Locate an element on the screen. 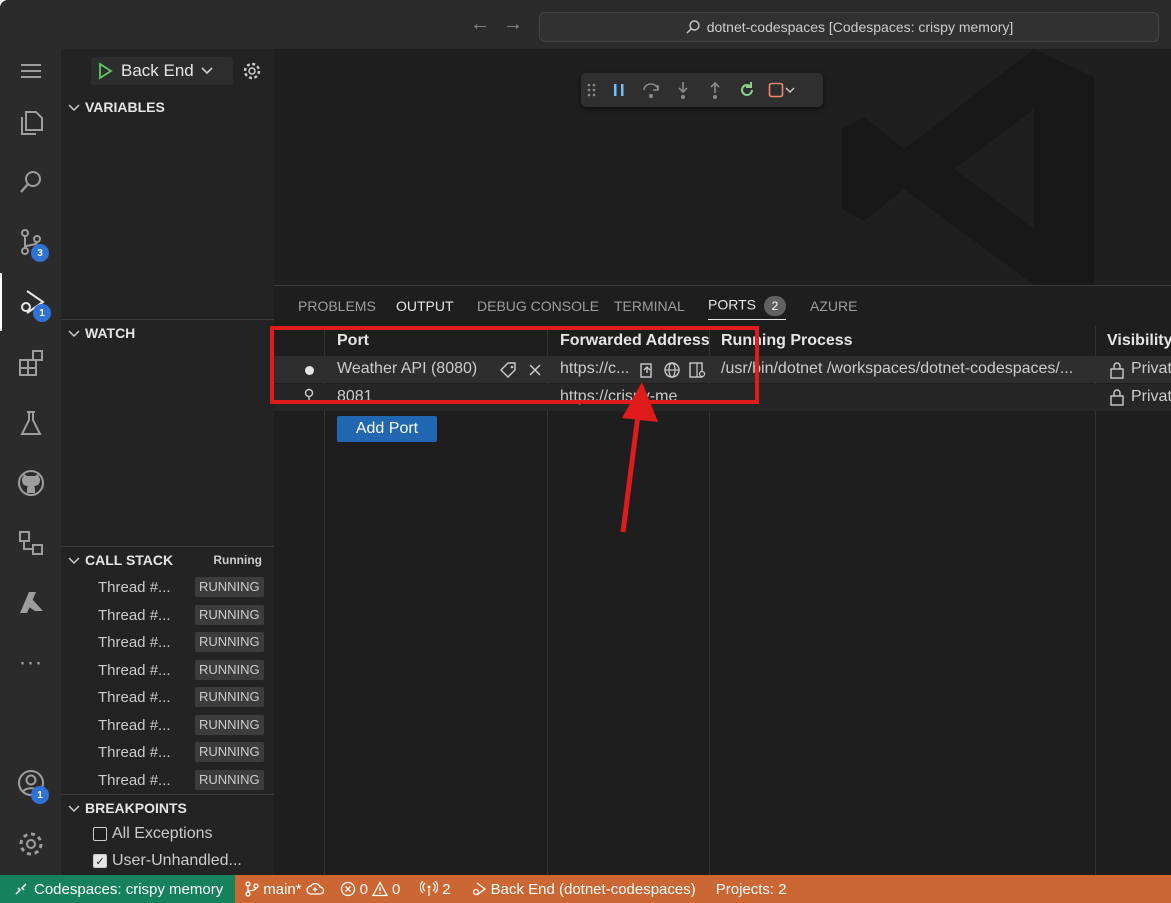  step-out-icon is located at coordinates (715, 90).